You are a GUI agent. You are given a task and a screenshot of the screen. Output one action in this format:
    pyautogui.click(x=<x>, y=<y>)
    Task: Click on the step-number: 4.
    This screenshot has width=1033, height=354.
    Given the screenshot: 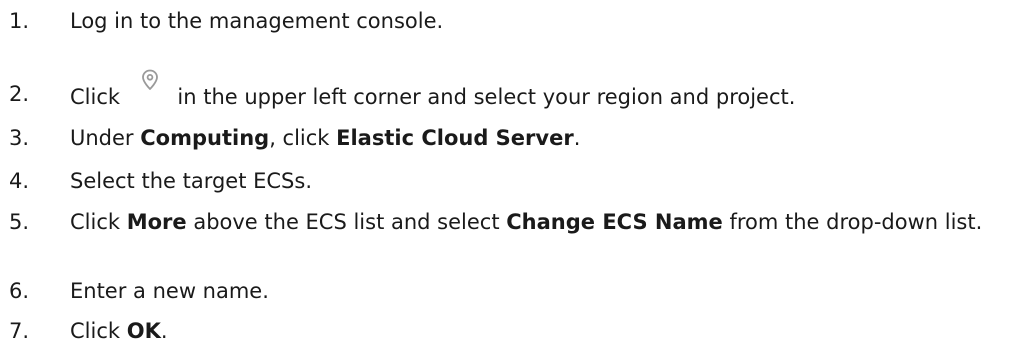 What is the action you would take?
    pyautogui.click(x=19, y=181)
    